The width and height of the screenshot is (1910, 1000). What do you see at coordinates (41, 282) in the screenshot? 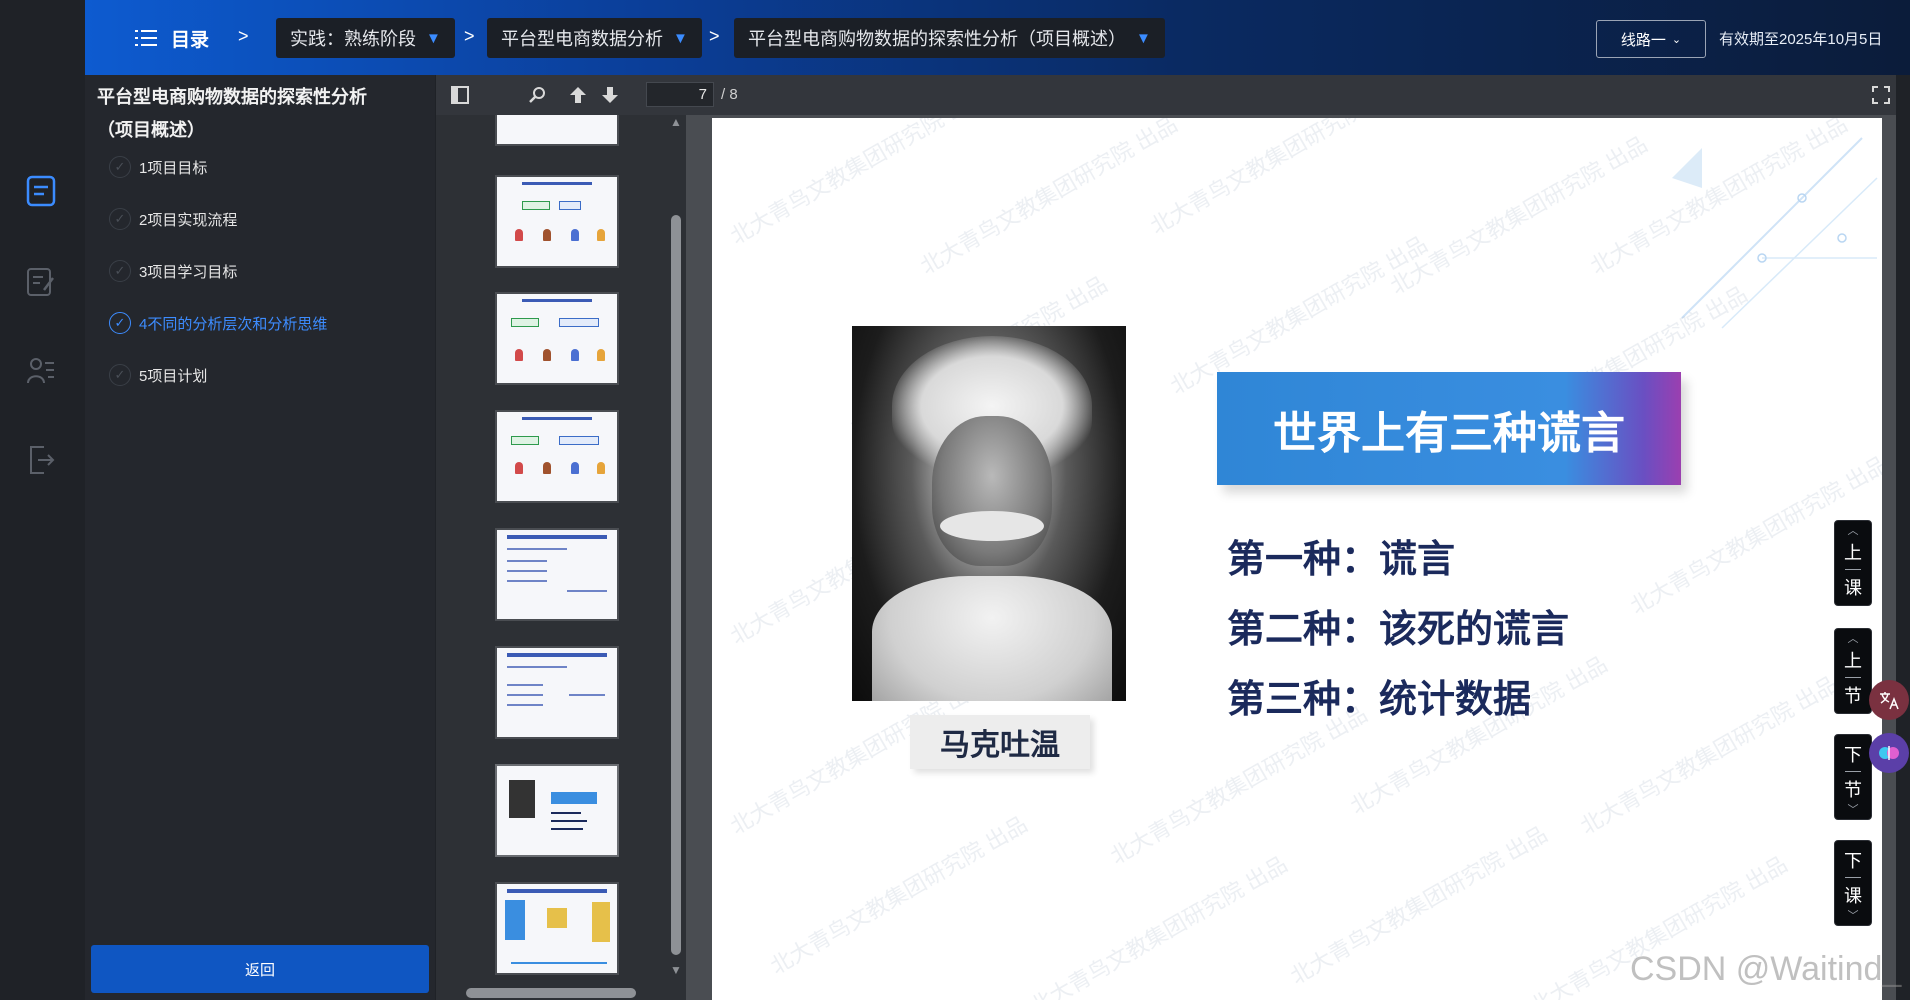
I see `notes-icon` at bounding box center [41, 282].